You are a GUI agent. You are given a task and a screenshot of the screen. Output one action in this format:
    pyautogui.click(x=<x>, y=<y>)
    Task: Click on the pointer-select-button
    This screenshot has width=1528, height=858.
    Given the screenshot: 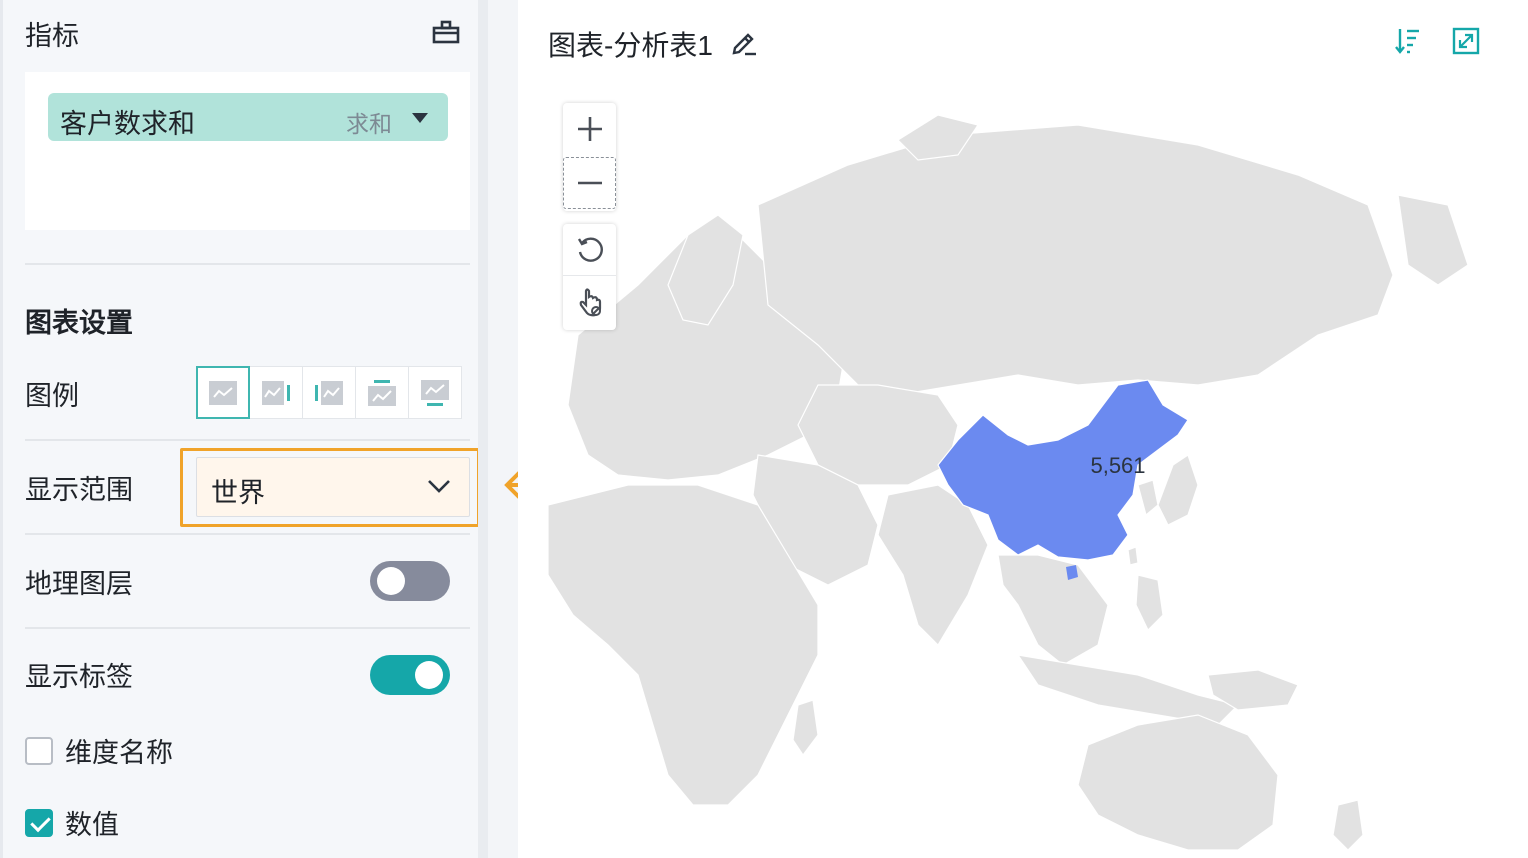 What is the action you would take?
    pyautogui.click(x=589, y=303)
    